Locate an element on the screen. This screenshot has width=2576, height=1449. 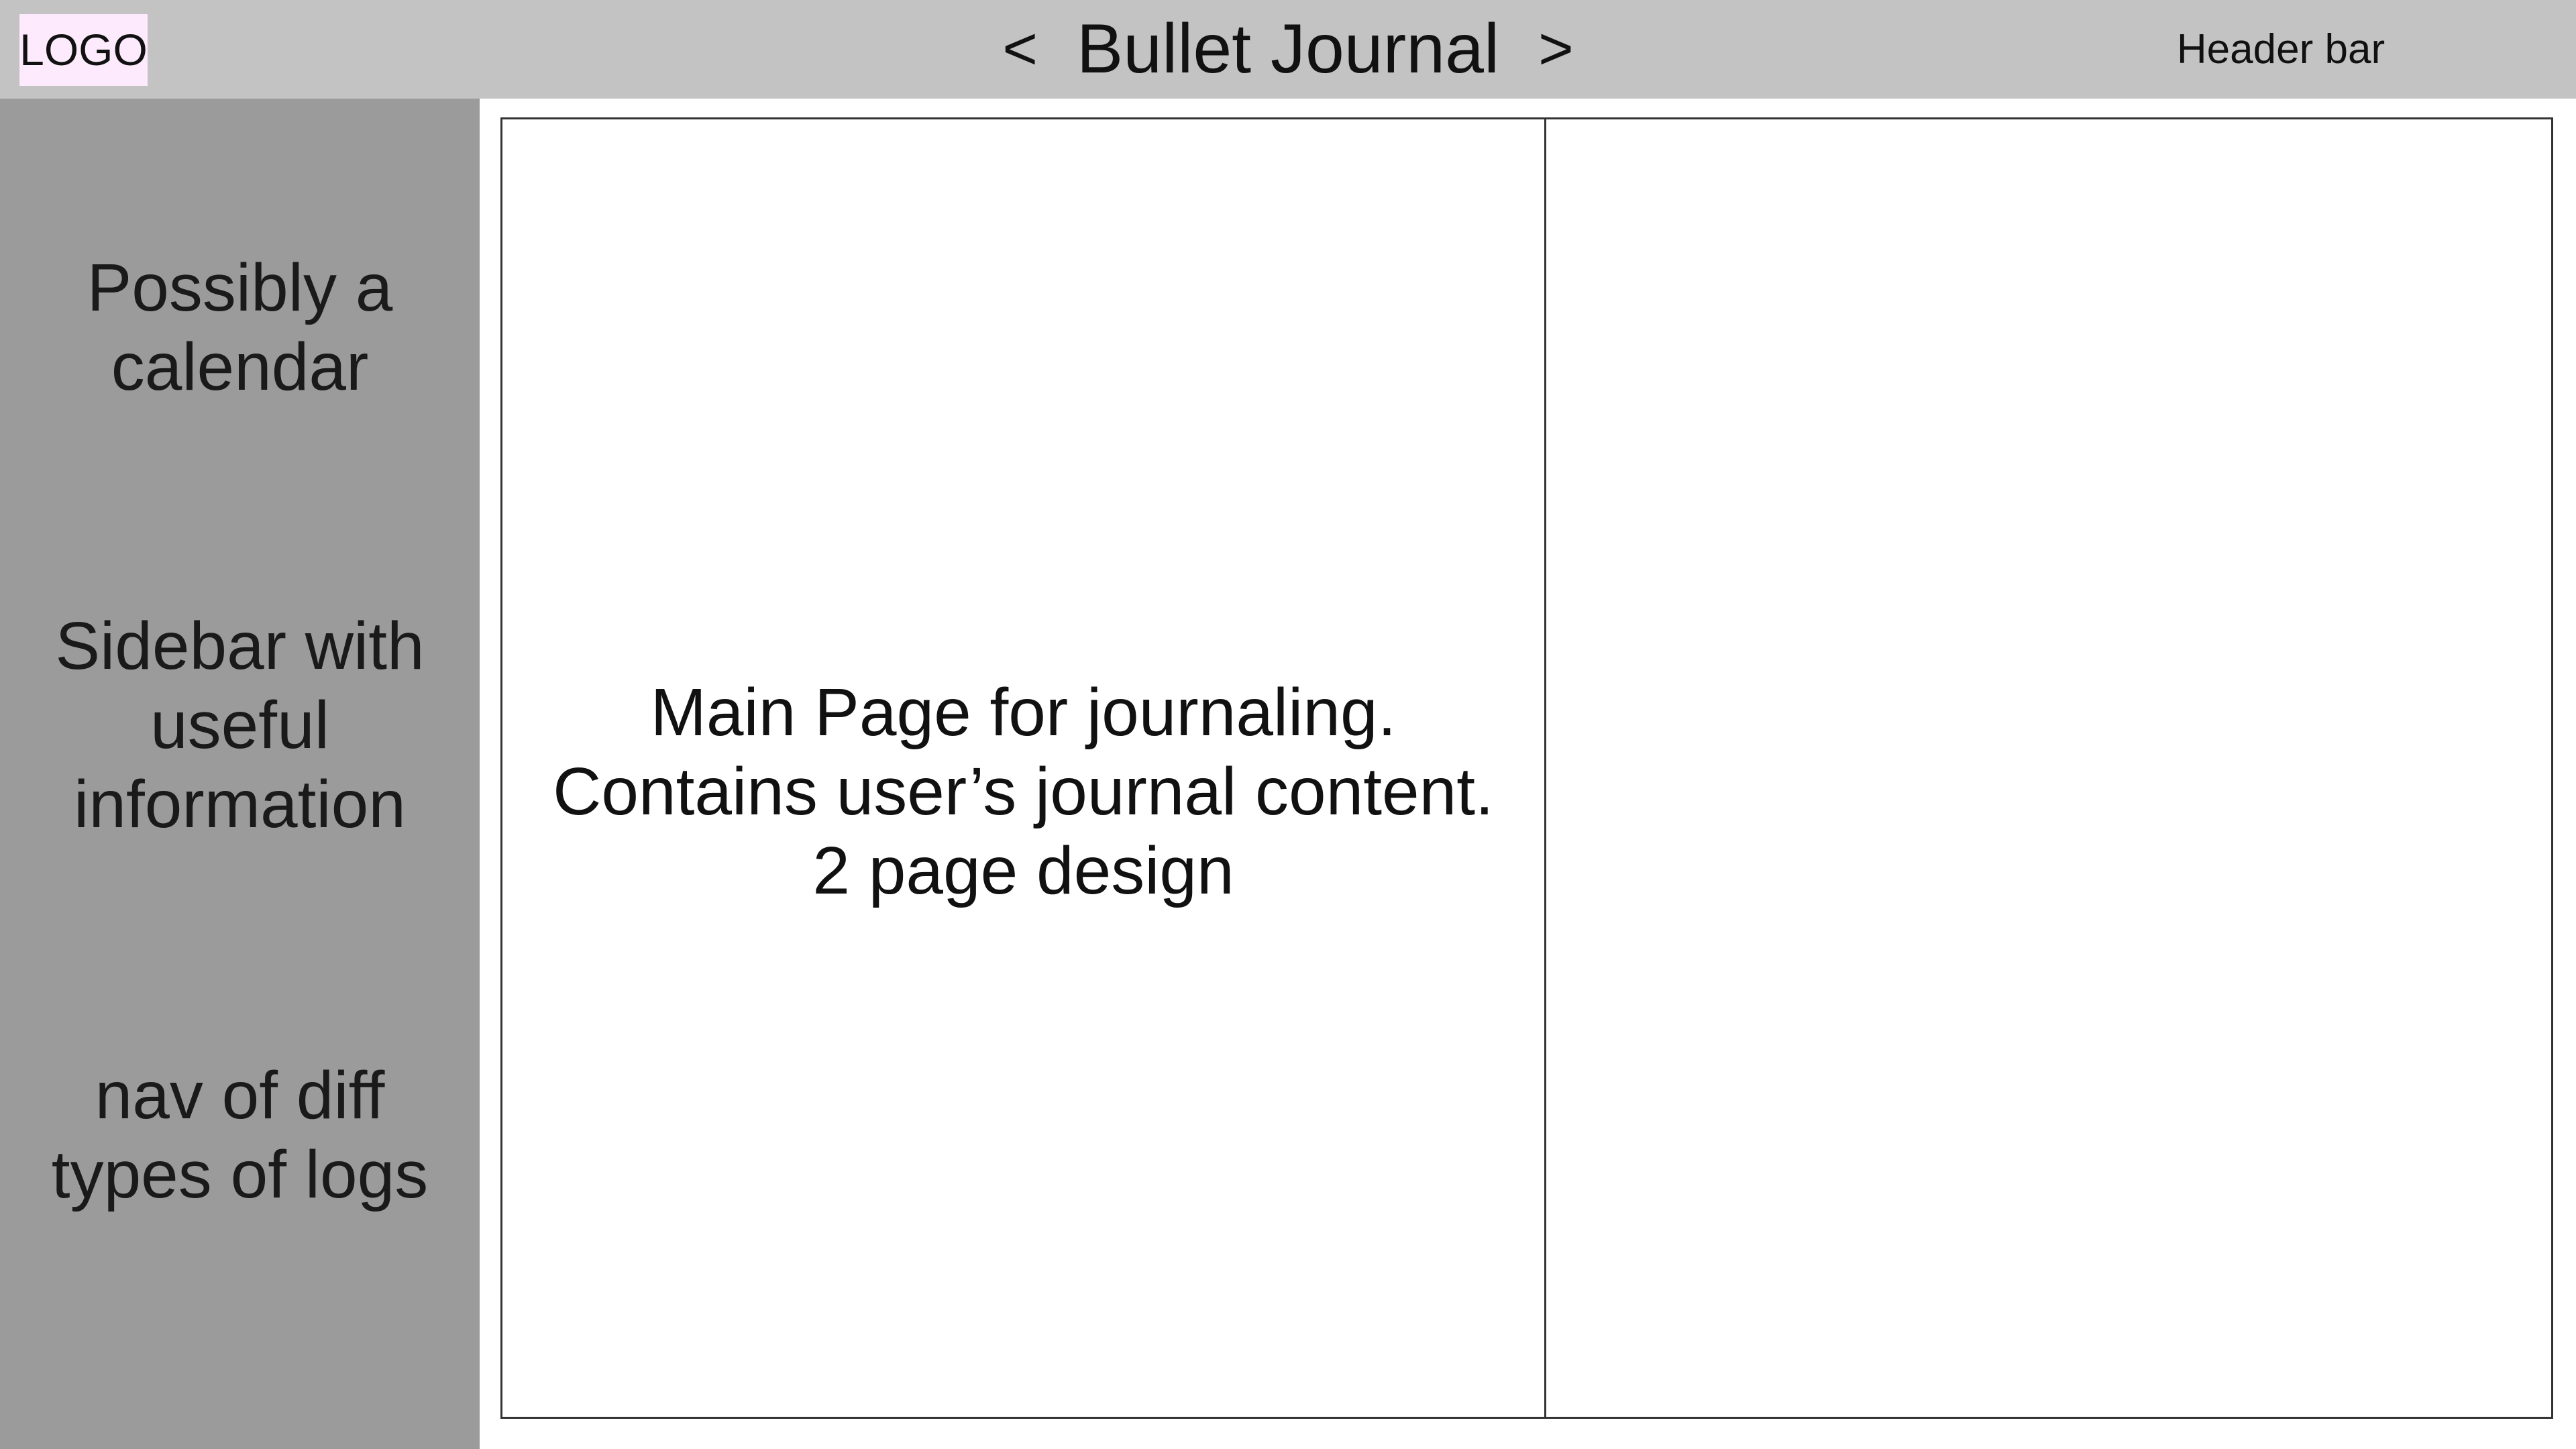
journal-text-line: Main Page for journaling. is located at coordinates (1023, 712).